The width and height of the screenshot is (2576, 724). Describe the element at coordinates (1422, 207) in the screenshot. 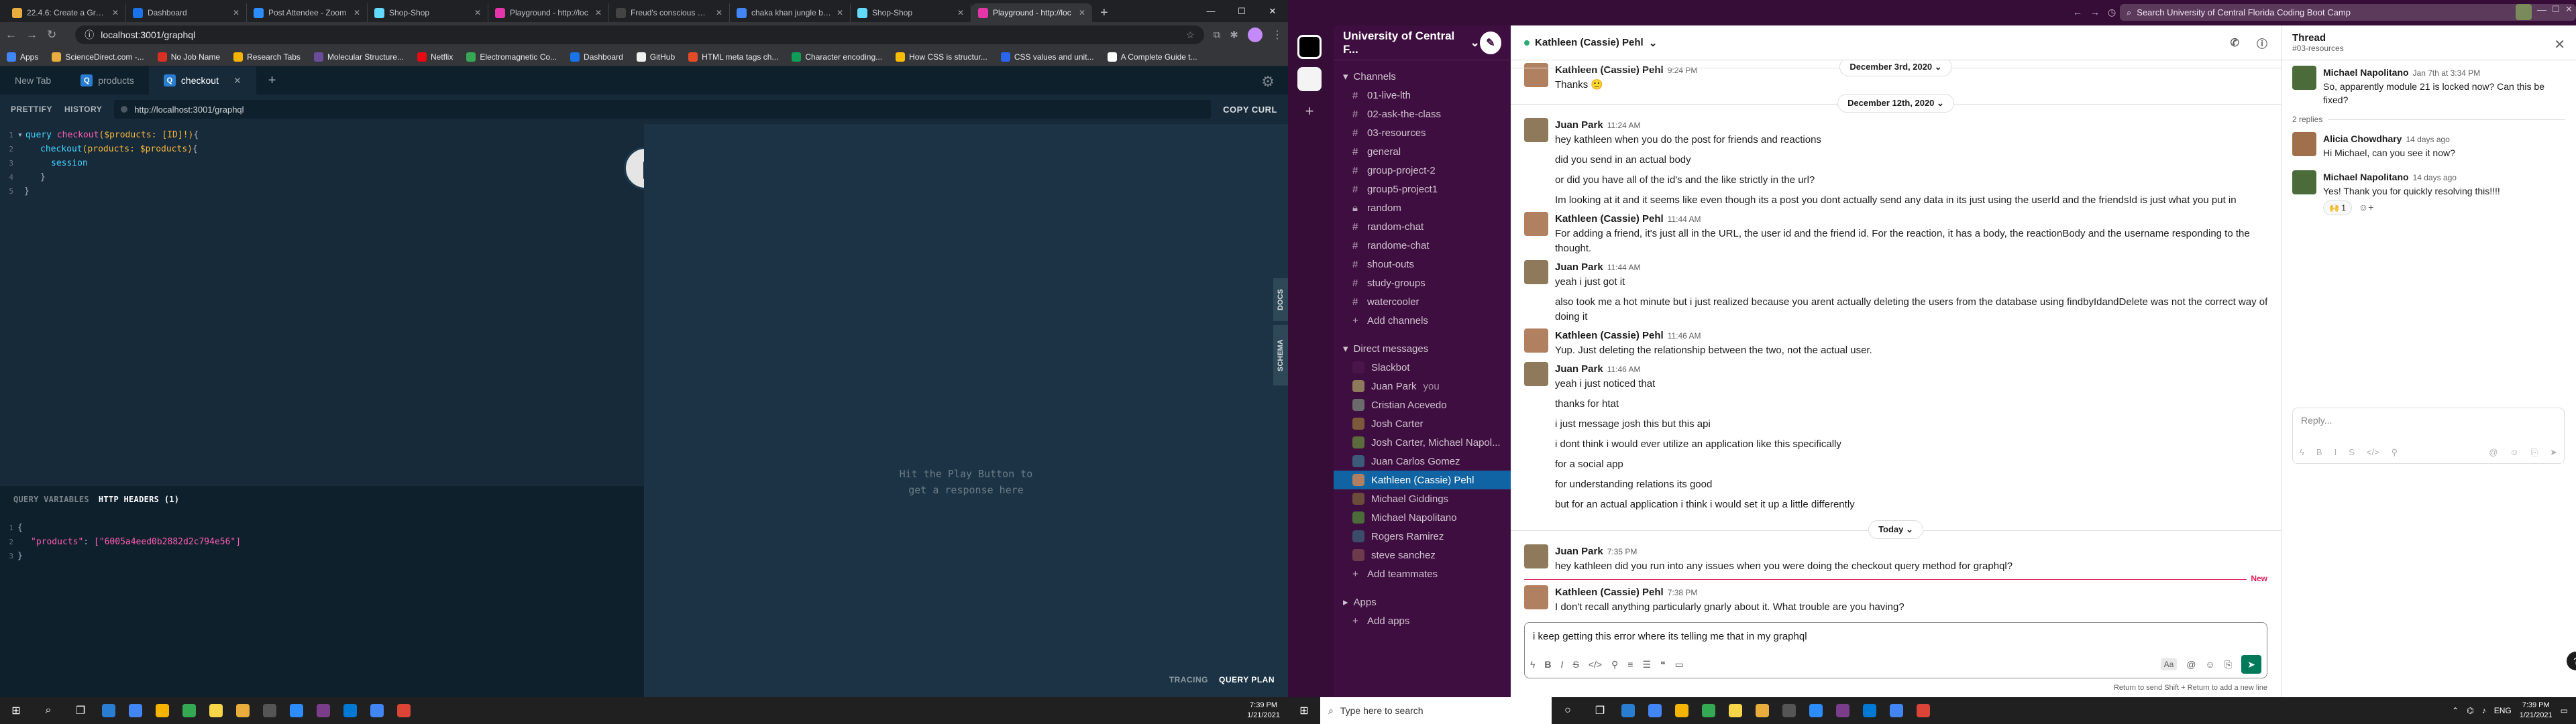

I see `channel-item: 🔒︎ random` at that location.